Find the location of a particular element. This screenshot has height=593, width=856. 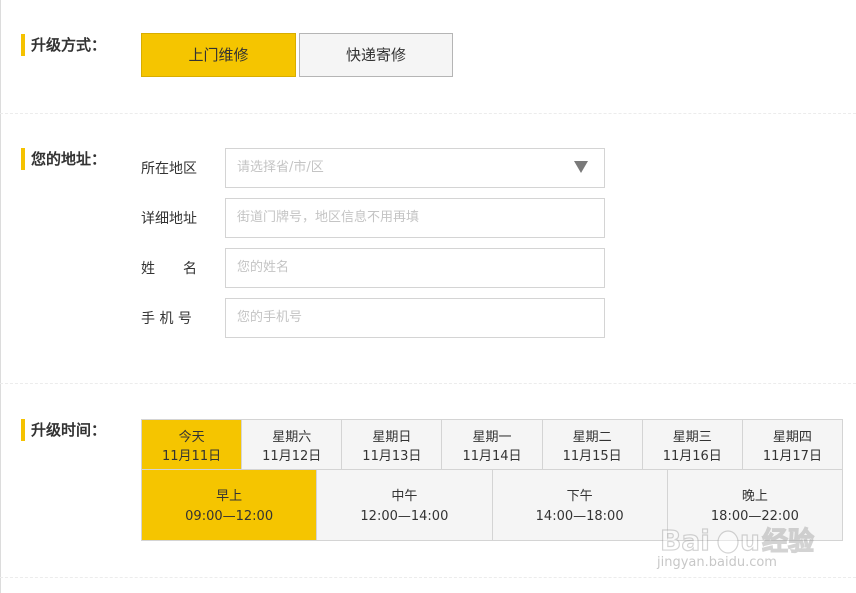

time-slot-afternoon: 下午 14:00—18:00 is located at coordinates (580, 505).